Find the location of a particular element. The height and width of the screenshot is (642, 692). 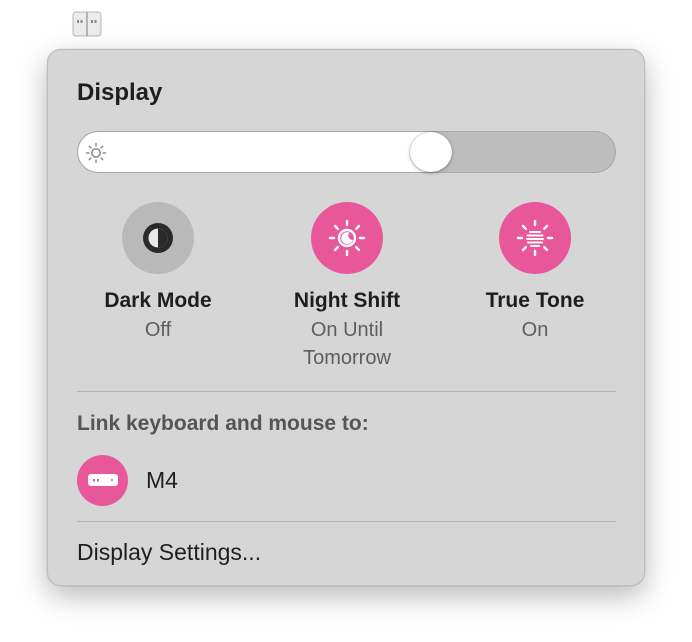

panel-title: Display is located at coordinates (120, 92).